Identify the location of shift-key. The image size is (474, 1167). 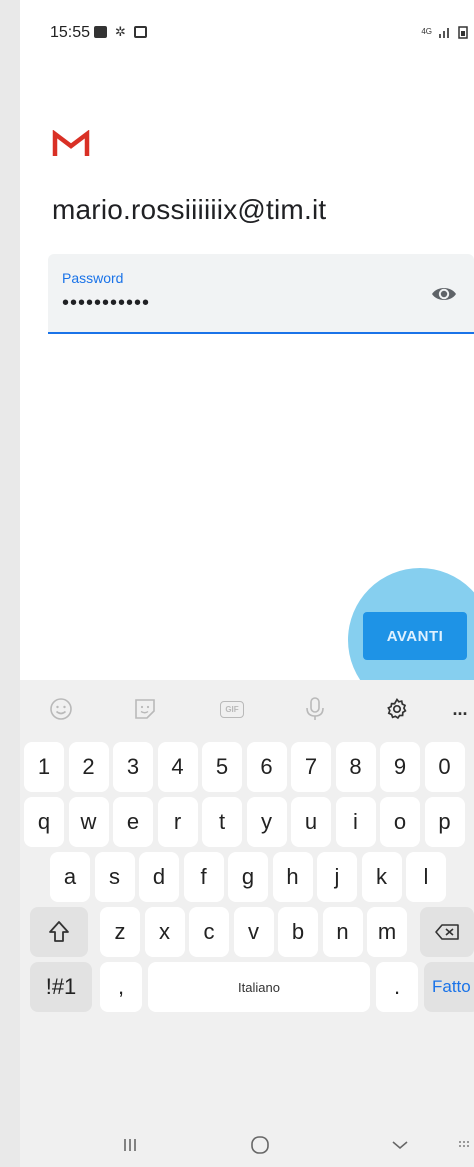
(59, 932).